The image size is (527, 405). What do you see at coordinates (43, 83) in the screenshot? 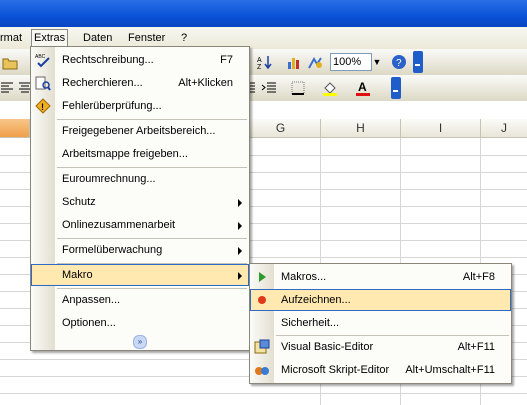
I see `research-icon` at bounding box center [43, 83].